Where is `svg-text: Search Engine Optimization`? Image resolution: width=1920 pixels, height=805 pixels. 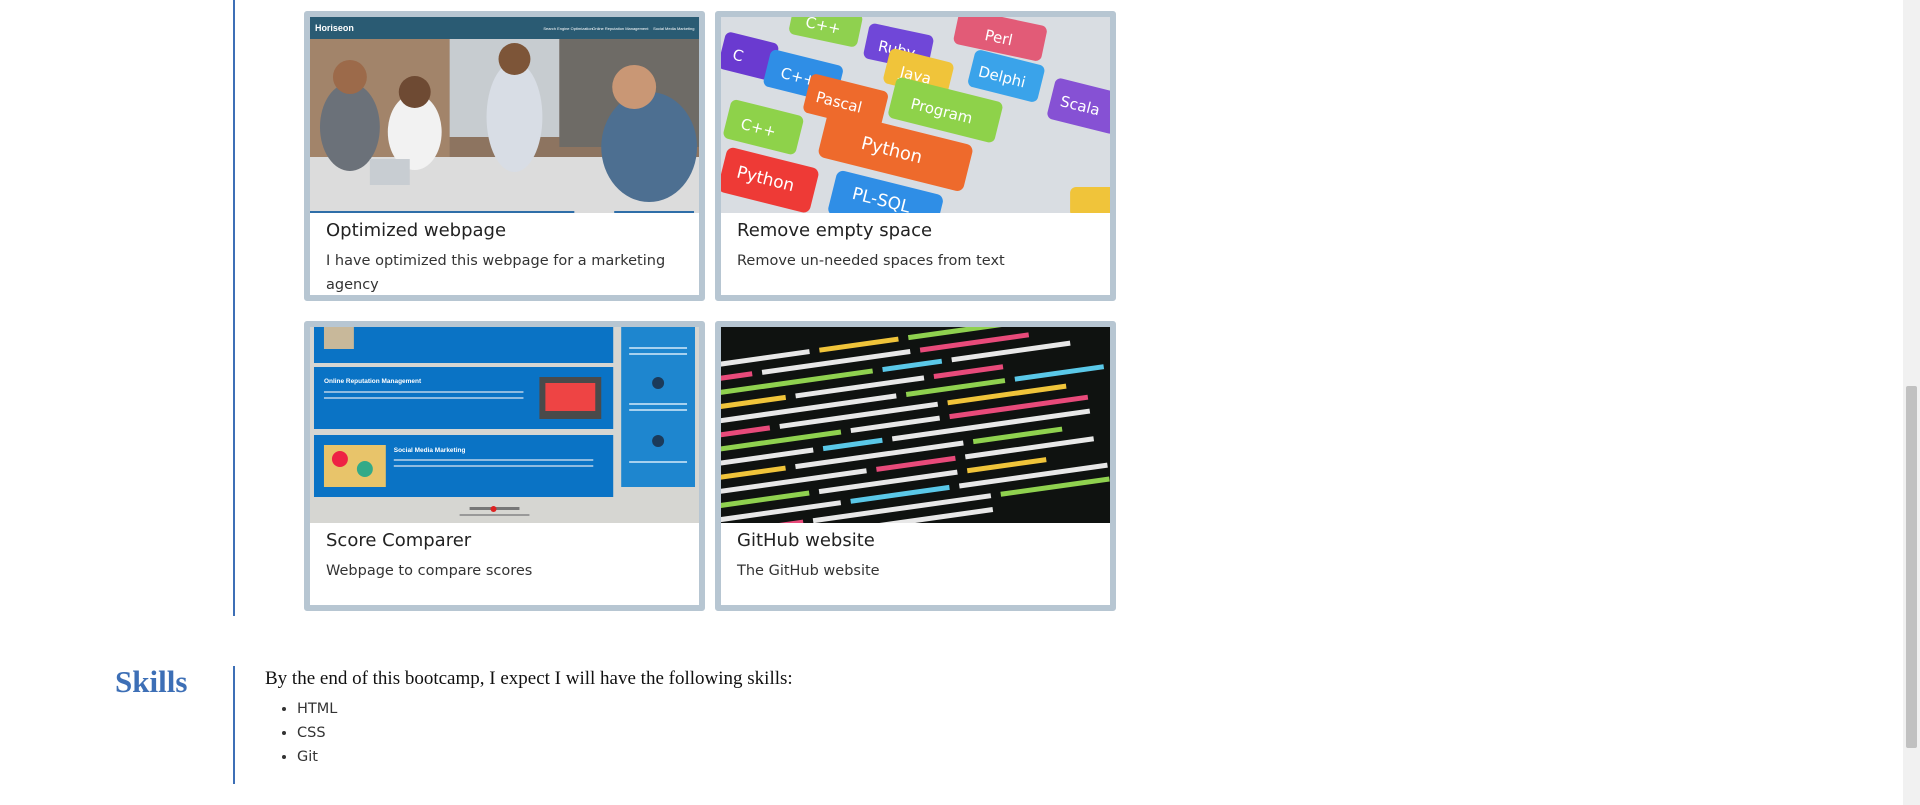 svg-text: Search Engine Optimization is located at coordinates (567, 28).